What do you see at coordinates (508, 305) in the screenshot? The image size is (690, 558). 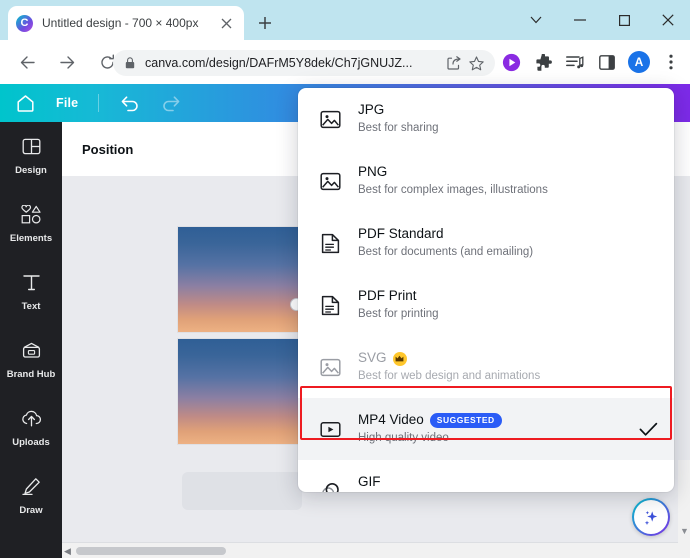 I see `menu-item-text: PDF Print Best for printing` at bounding box center [508, 305].